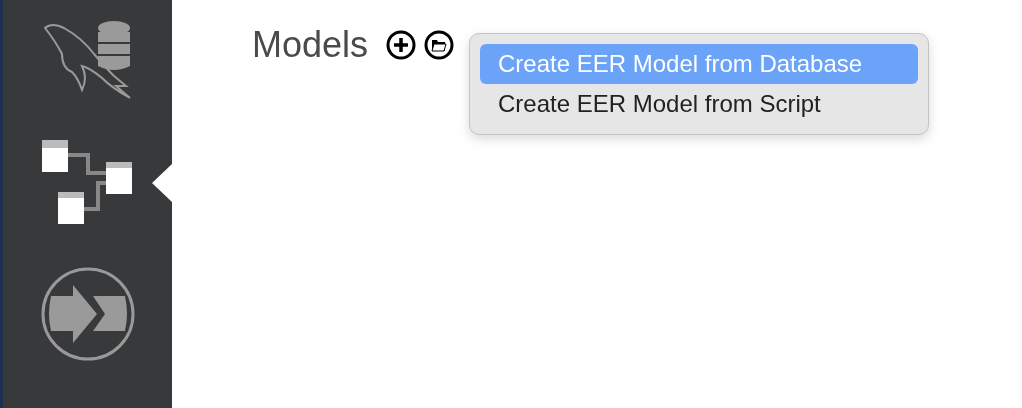  I want to click on section-title: Models, so click(310, 45).